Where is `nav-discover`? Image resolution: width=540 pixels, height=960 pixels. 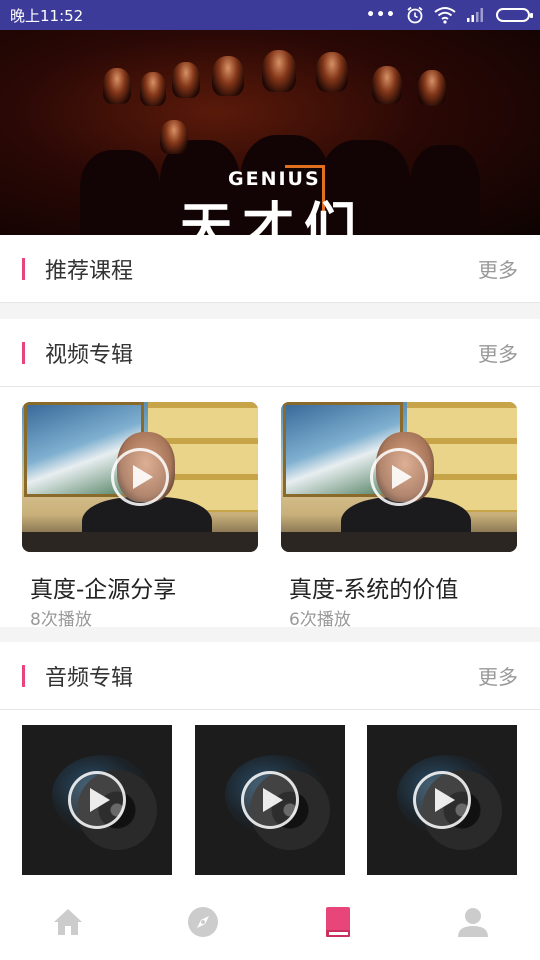 nav-discover is located at coordinates (202, 922).